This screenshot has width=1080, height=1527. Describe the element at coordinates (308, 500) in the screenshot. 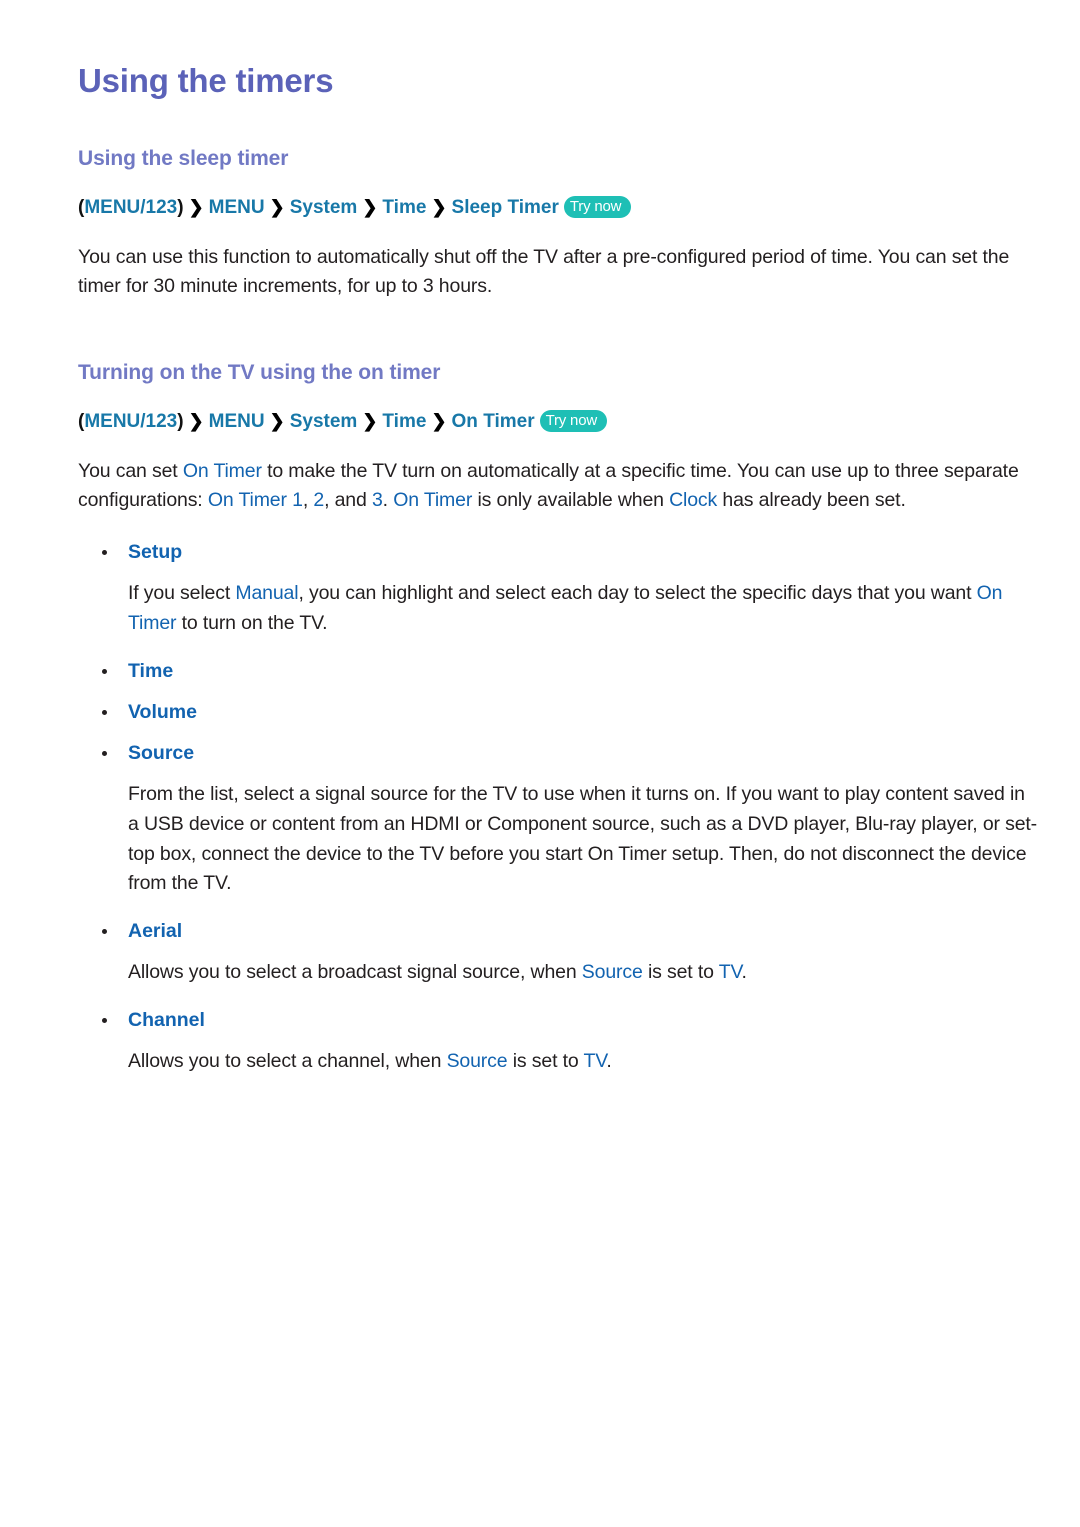

I see `on-timer-intro-text: ,` at that location.